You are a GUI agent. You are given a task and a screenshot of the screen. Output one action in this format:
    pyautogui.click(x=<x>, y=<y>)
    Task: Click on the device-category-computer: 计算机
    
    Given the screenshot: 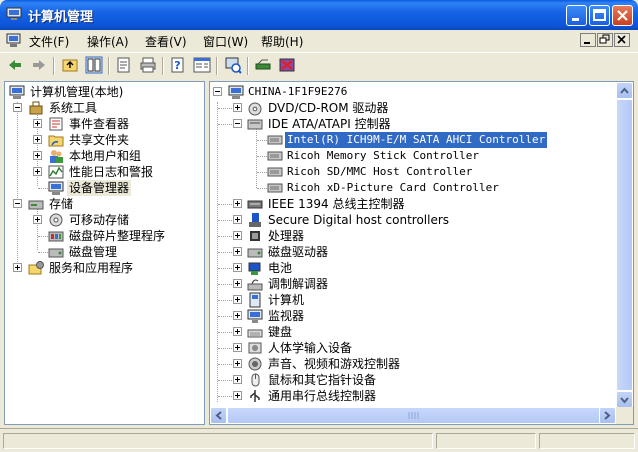 What is the action you would take?
    pyautogui.click(x=410, y=300)
    